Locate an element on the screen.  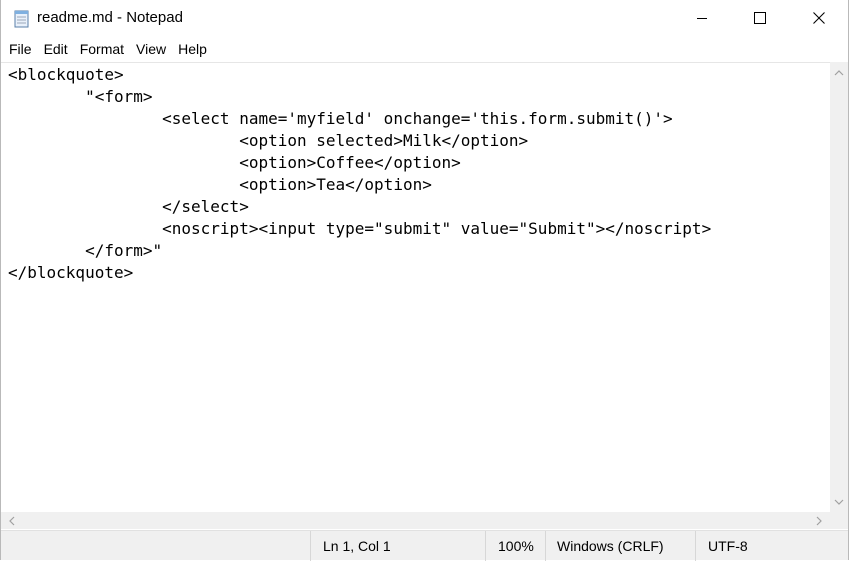
horizontal-scrollbar is located at coordinates (415, 520).